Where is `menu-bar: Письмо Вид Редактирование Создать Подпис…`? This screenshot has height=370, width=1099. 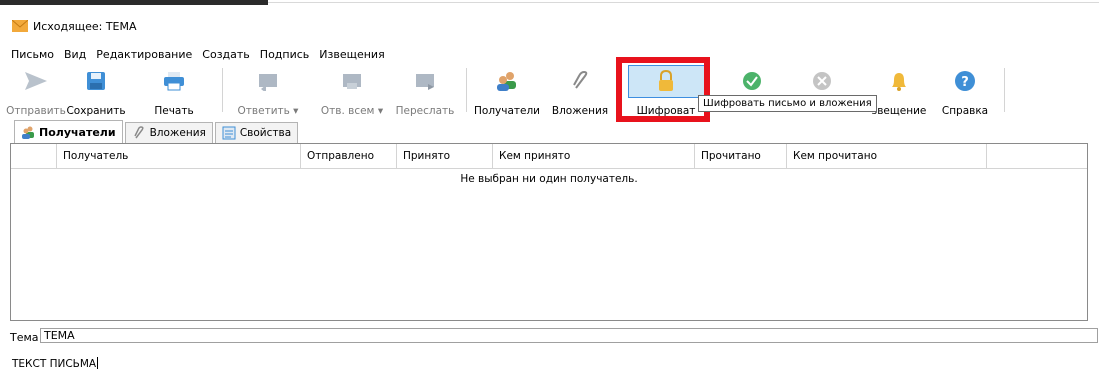
menu-bar: Письмо Вид Редактирование Создать Подпис… is located at coordinates (198, 54).